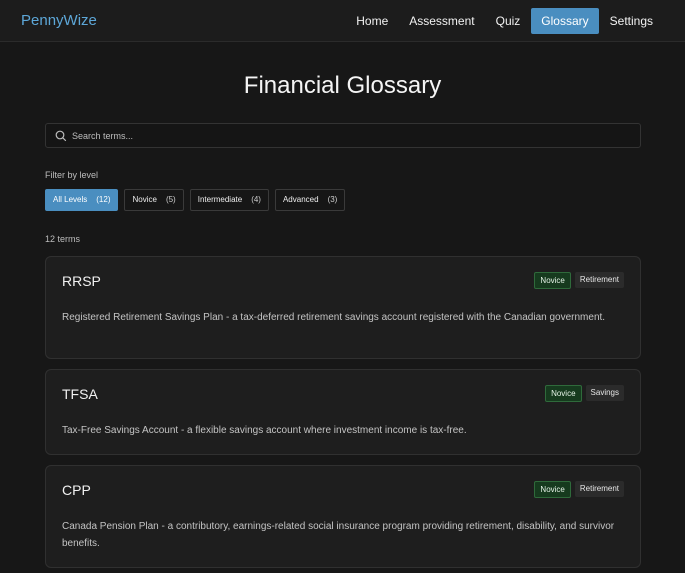 The height and width of the screenshot is (573, 685). I want to click on nav-links: Home Assessment Quiz Glossary Settings, so click(504, 21).